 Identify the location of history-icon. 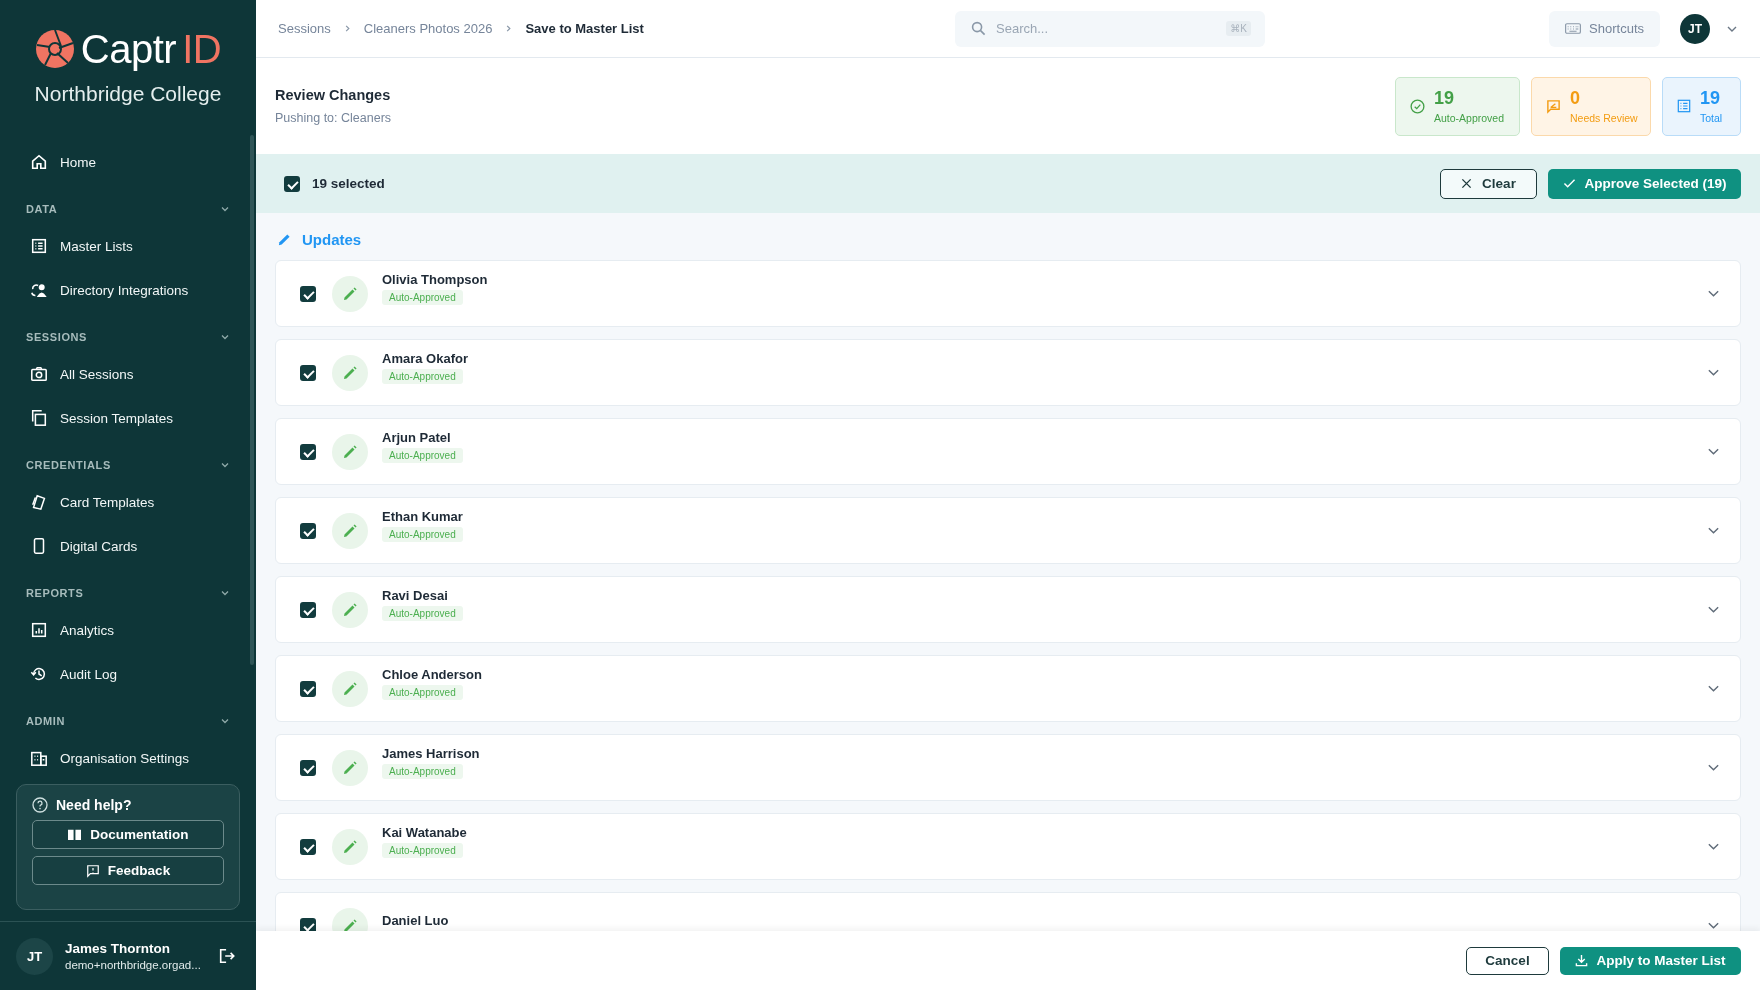
(39, 674).